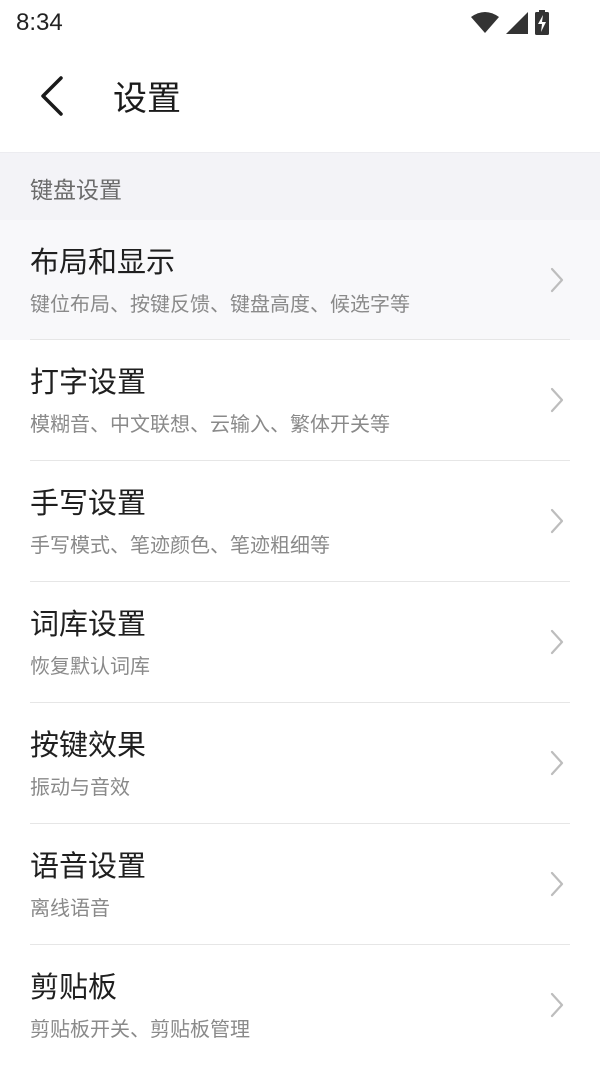 The image size is (600, 1066). Describe the element at coordinates (88, 624) in the screenshot. I see `setting-title: 词库设置` at that location.